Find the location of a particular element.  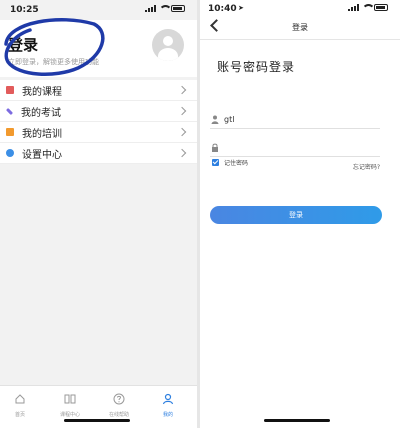

remember-checkbox is located at coordinates (215, 162).